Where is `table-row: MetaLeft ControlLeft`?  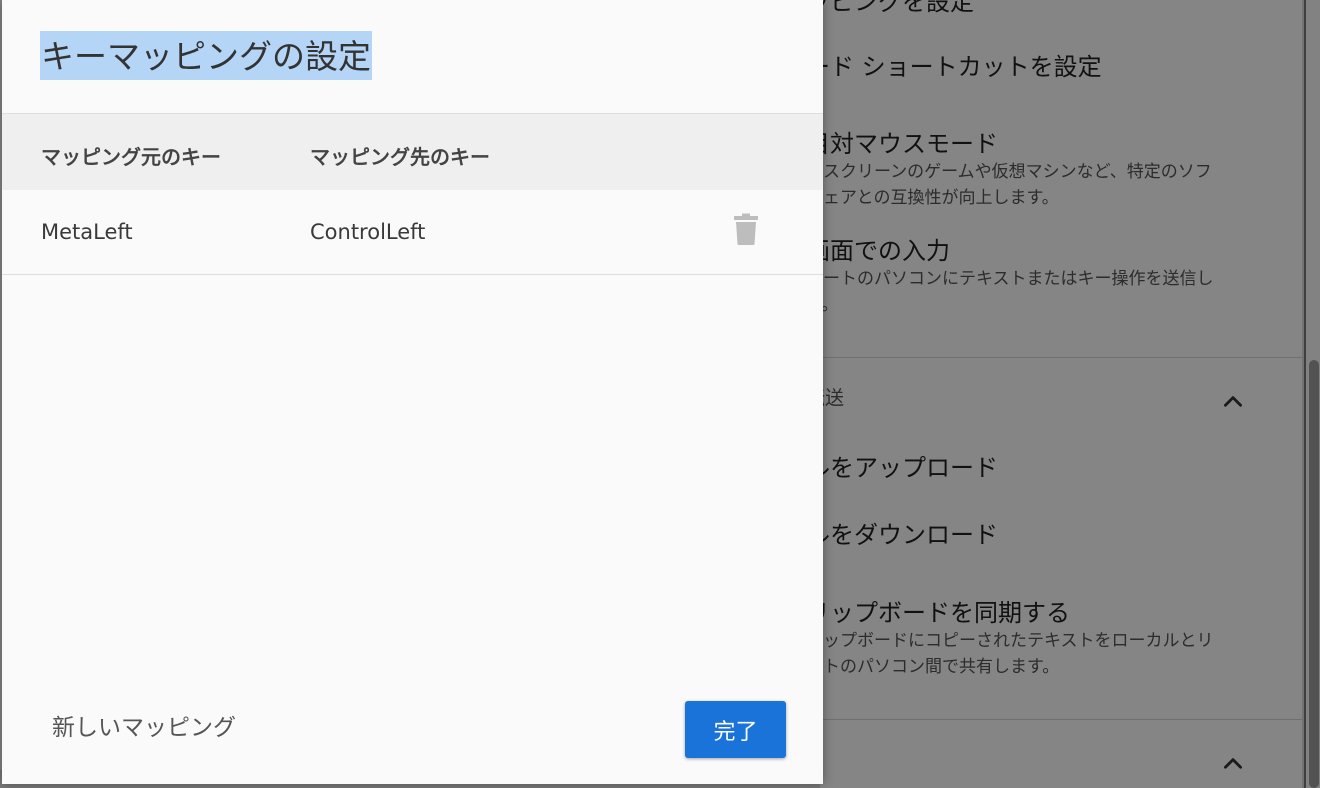
table-row: MetaLeft ControlLeft is located at coordinates (412, 232).